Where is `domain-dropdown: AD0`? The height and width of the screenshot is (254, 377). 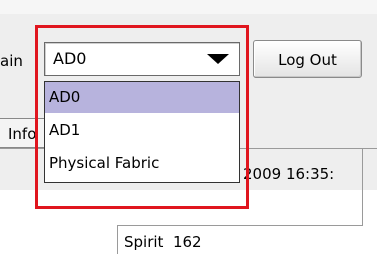 domain-dropdown: AD0 is located at coordinates (142, 59).